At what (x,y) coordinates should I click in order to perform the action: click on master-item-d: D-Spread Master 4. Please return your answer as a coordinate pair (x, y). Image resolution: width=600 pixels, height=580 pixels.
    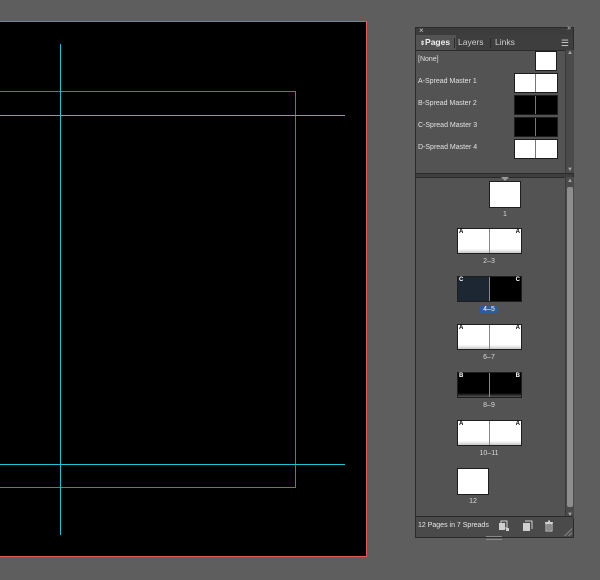
    Looking at the image, I should click on (491, 149).